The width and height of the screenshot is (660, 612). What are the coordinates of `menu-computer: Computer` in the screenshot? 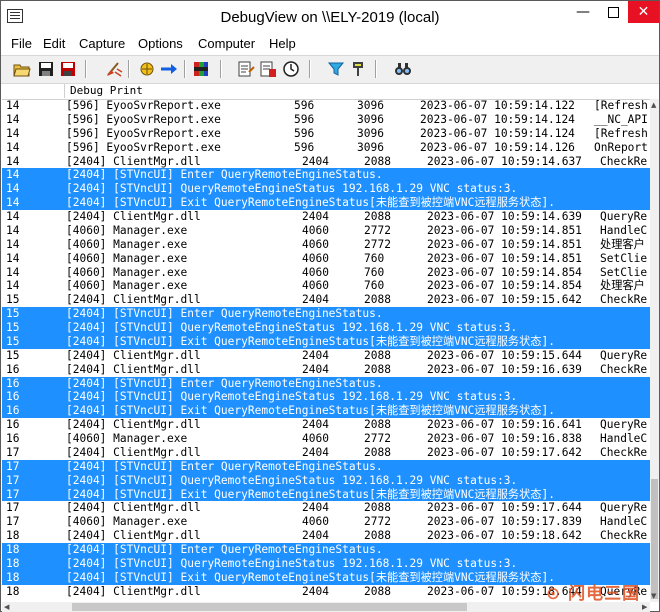 It's located at (226, 43).